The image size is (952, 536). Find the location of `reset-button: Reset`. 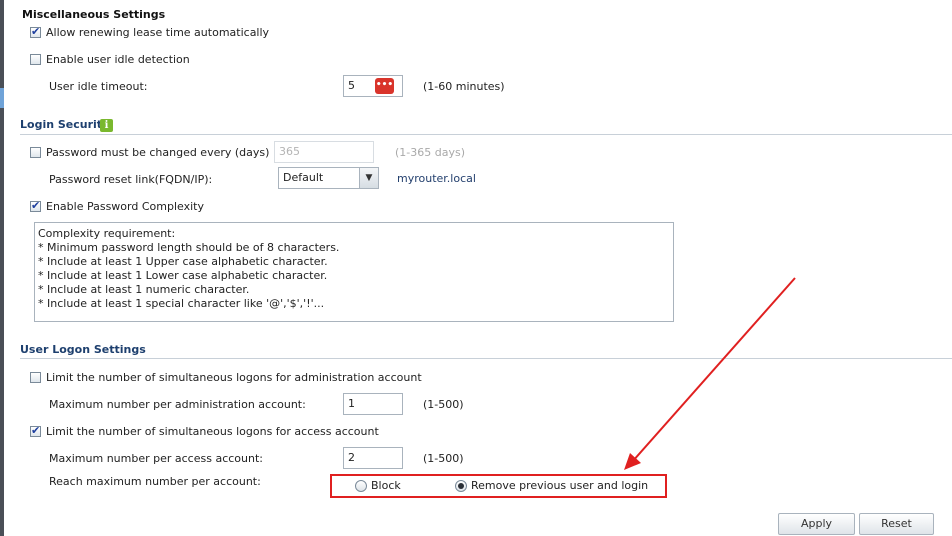

reset-button: Reset is located at coordinates (896, 524).